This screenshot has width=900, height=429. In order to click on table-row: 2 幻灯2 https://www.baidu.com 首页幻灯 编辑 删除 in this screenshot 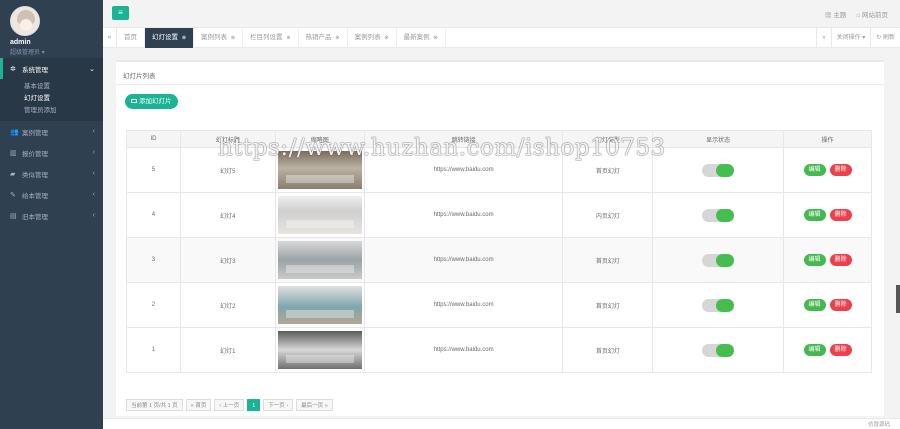, I will do `click(499, 305)`.